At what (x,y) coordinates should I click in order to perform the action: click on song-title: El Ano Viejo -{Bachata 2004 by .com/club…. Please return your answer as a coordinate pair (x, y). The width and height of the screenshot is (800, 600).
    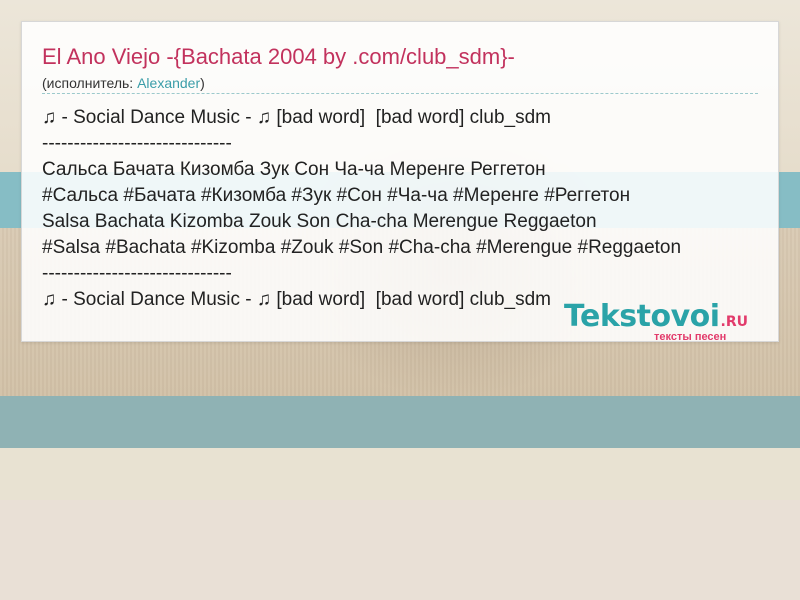
    Looking at the image, I should click on (278, 56).